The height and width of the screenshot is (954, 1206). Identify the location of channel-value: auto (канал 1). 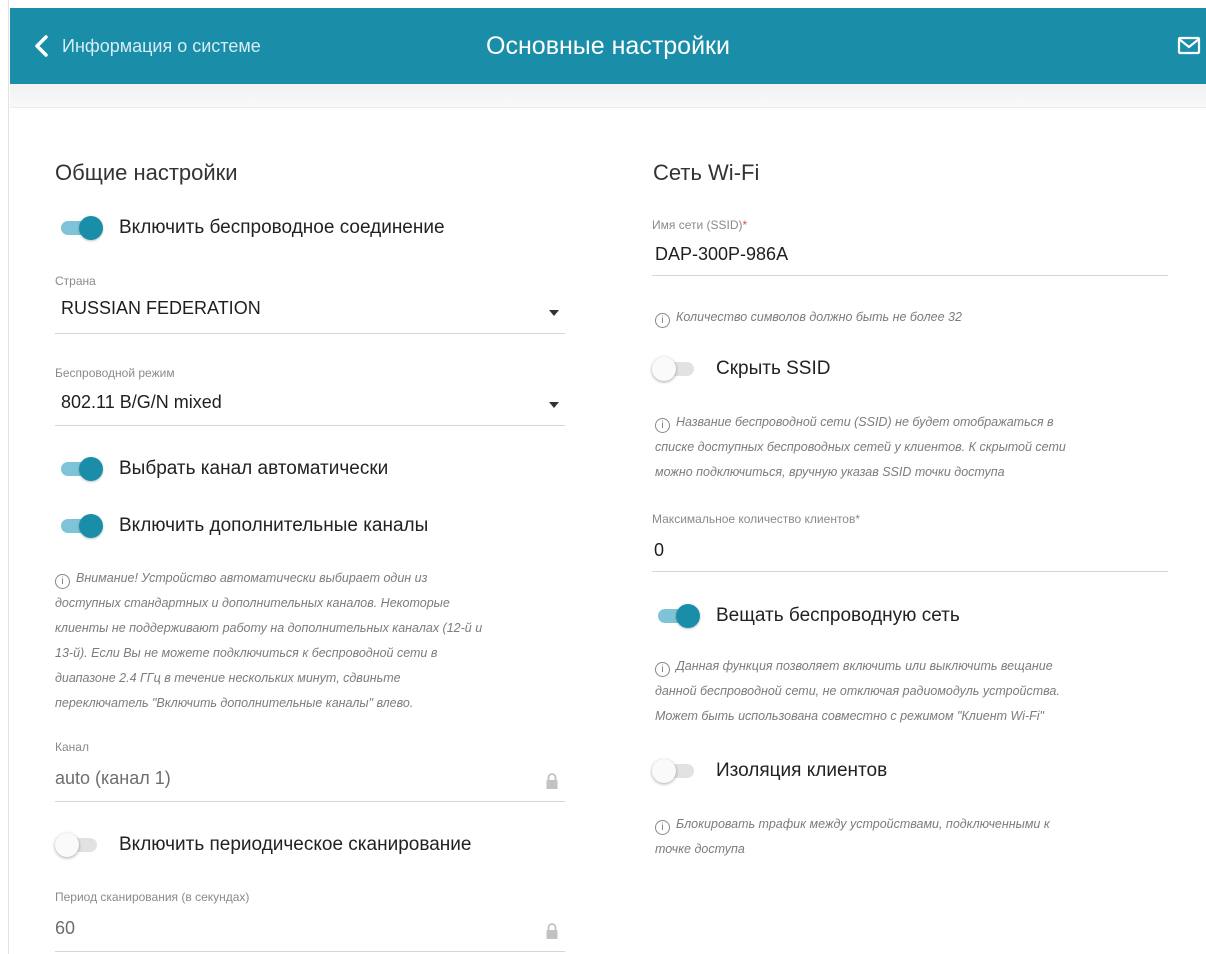
(113, 778).